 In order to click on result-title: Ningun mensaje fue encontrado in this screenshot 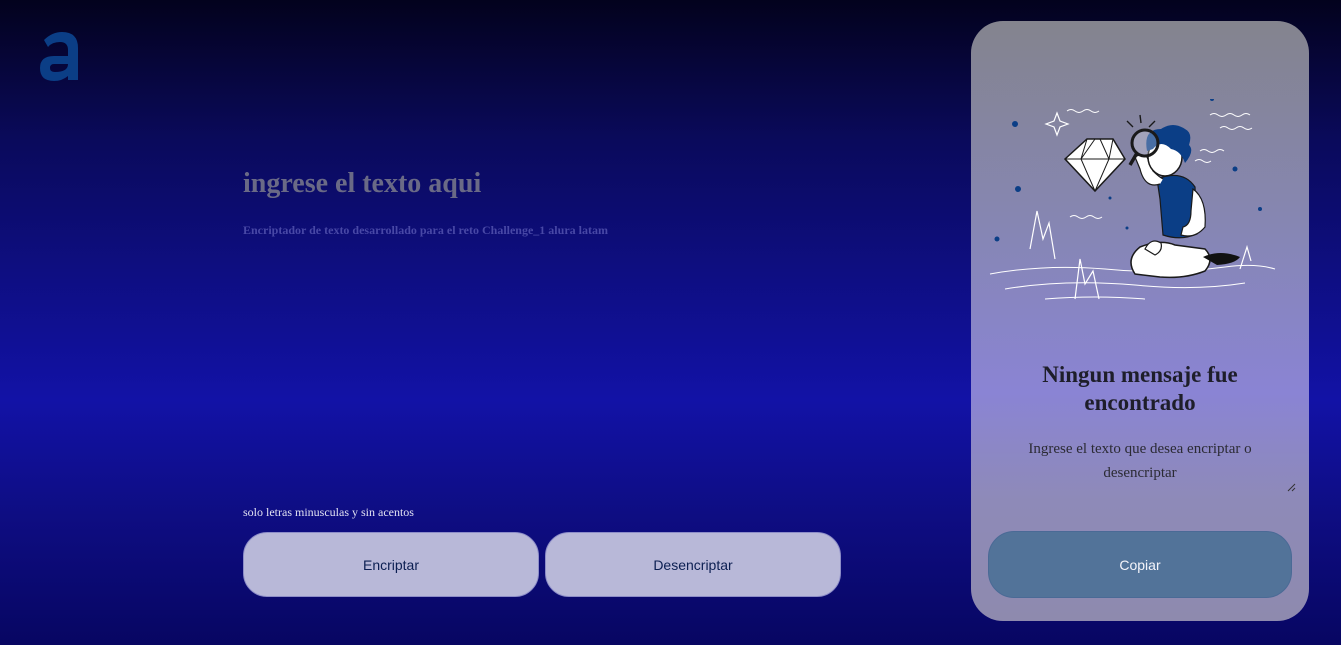, I will do `click(1140, 388)`.